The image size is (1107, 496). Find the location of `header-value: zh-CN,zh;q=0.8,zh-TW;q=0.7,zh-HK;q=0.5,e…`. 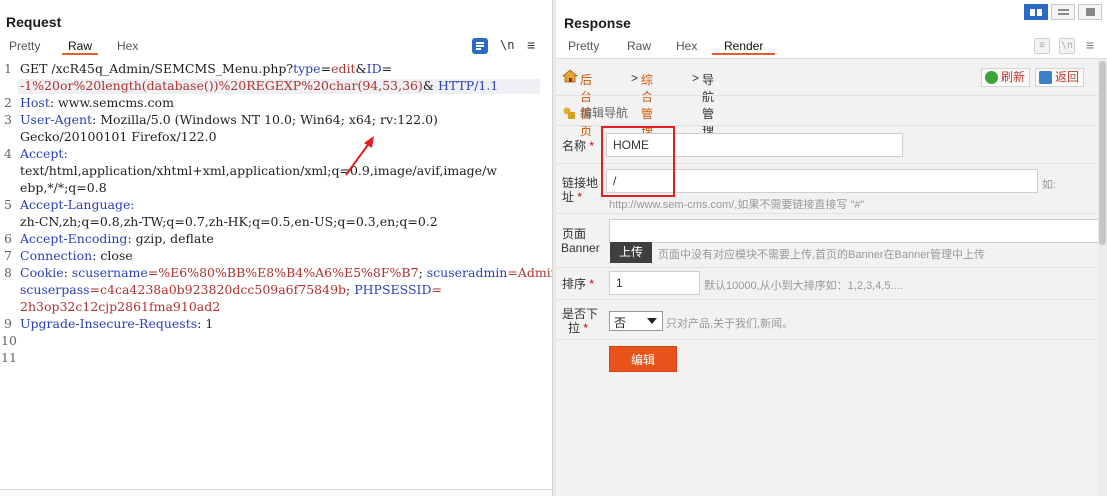

header-value: zh-CN,zh;q=0.8,zh-TW;q=0.7,zh-HK;q=0.5,e… is located at coordinates (229, 221).